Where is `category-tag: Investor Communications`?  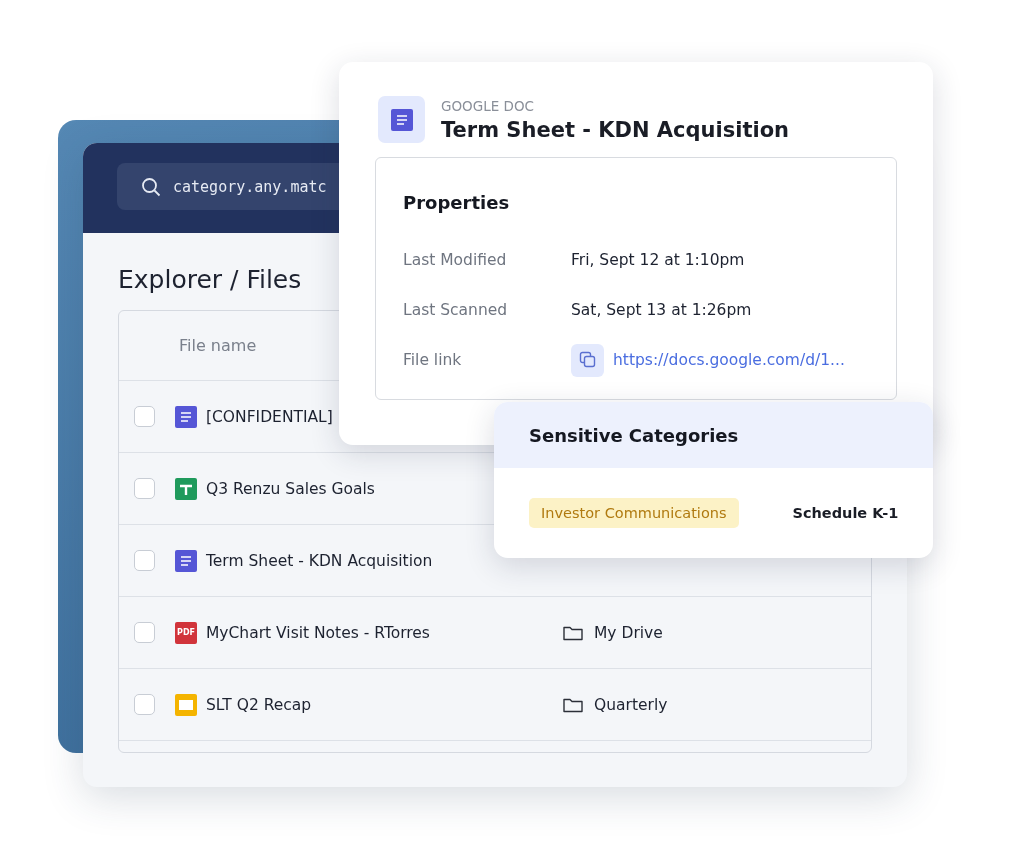
category-tag: Investor Communications is located at coordinates (634, 513).